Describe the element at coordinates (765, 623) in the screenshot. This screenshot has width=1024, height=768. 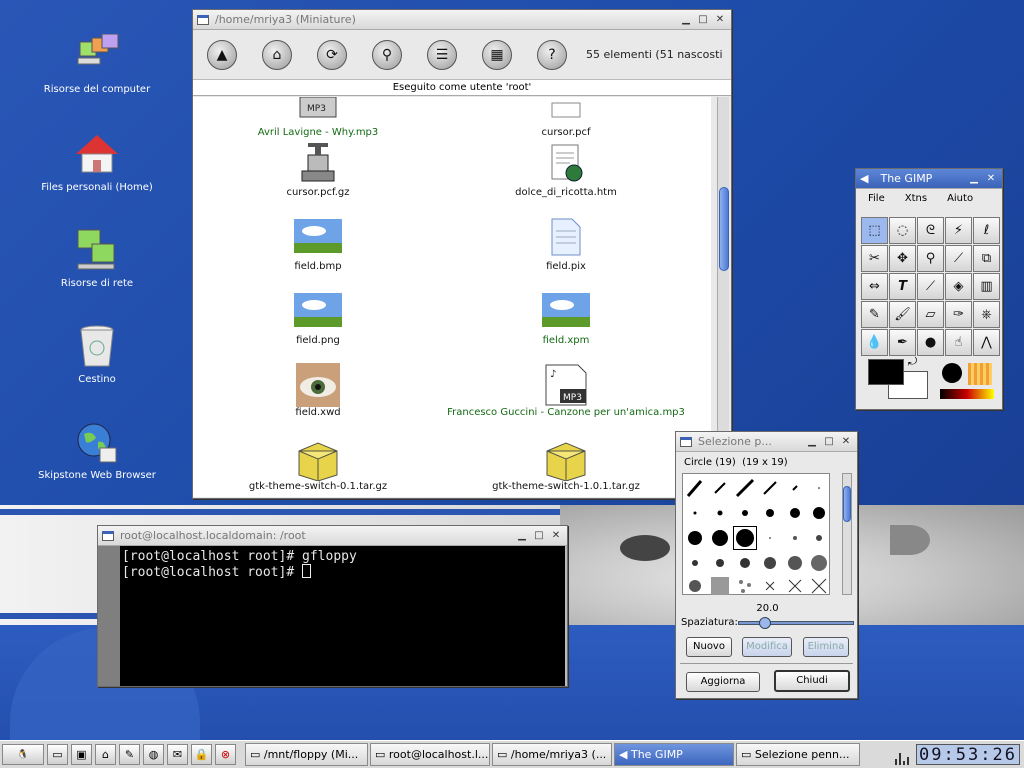
I see `spacing-slider-thumb` at that location.